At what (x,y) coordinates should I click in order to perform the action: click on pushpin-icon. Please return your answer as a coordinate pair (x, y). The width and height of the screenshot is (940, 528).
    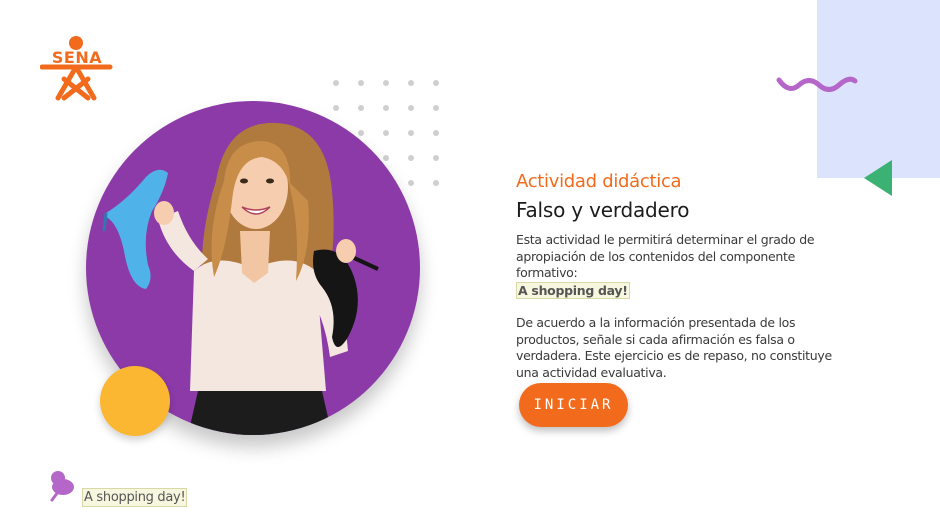
    Looking at the image, I should click on (62, 486).